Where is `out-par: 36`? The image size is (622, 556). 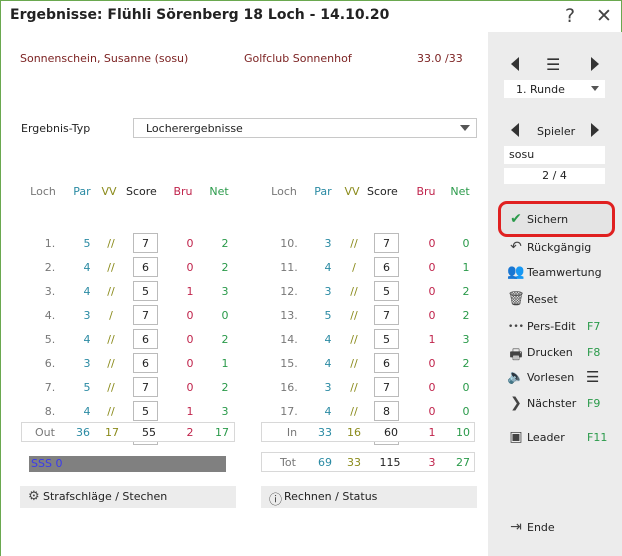 out-par: 36 is located at coordinates (83, 432).